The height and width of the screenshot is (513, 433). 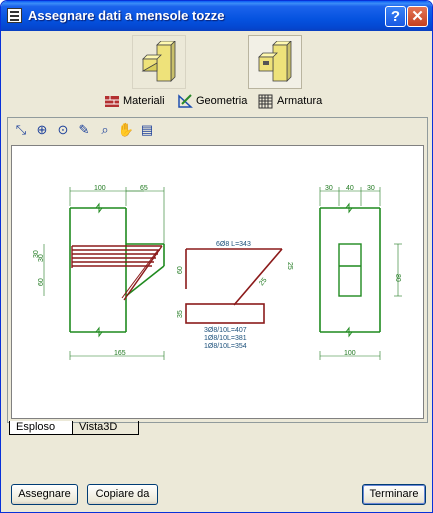 I want to click on assign-button: Assegnare, so click(x=44, y=494).